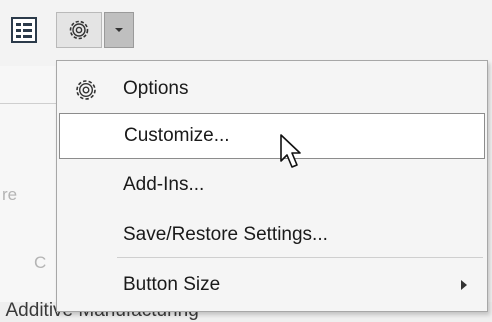 The width and height of the screenshot is (492, 322). I want to click on options-gear-button, so click(79, 30).